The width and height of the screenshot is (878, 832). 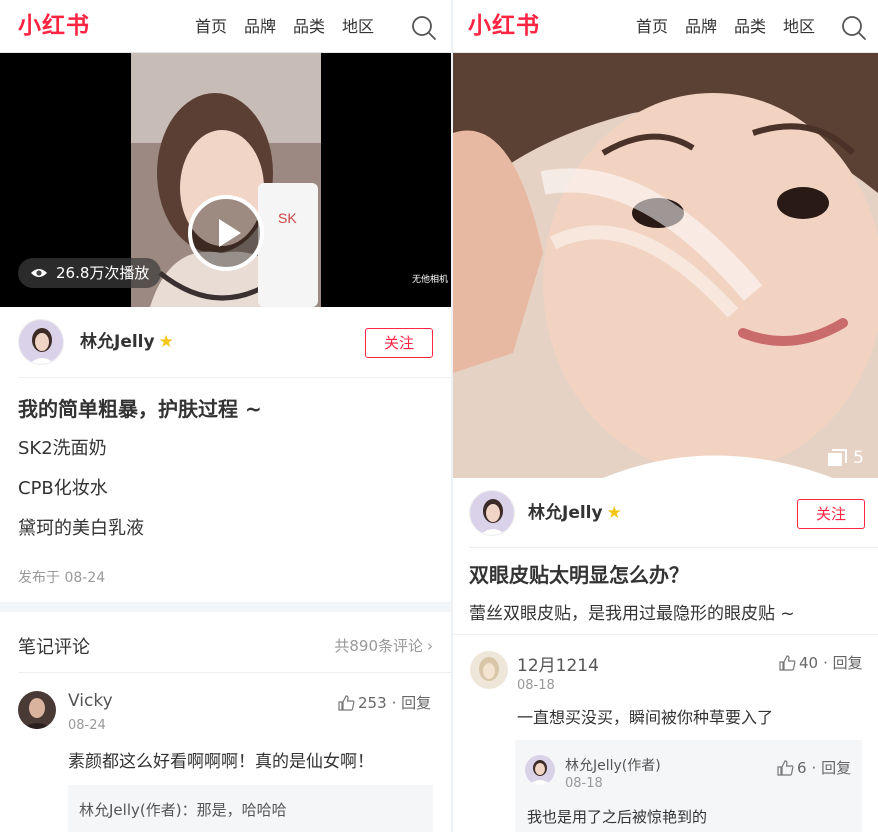 I want to click on like-count: 40, so click(x=809, y=662).